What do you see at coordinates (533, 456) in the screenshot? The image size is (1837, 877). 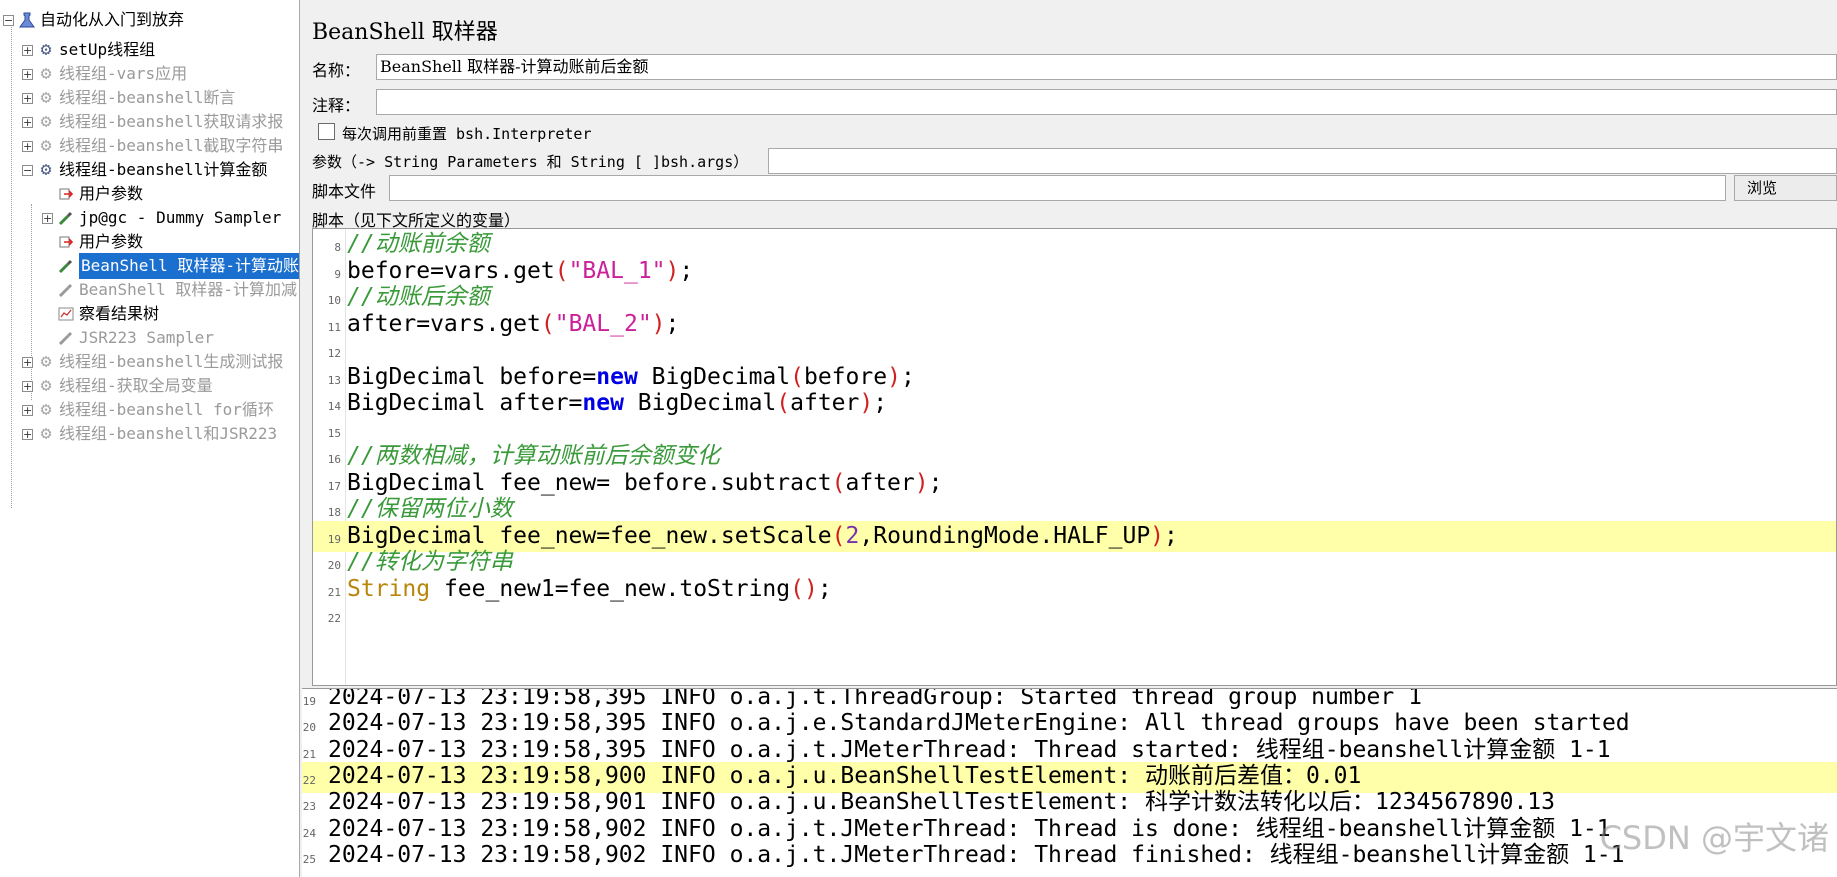 I see `code-text: //两数相减，计算动账前后余额变化` at bounding box center [533, 456].